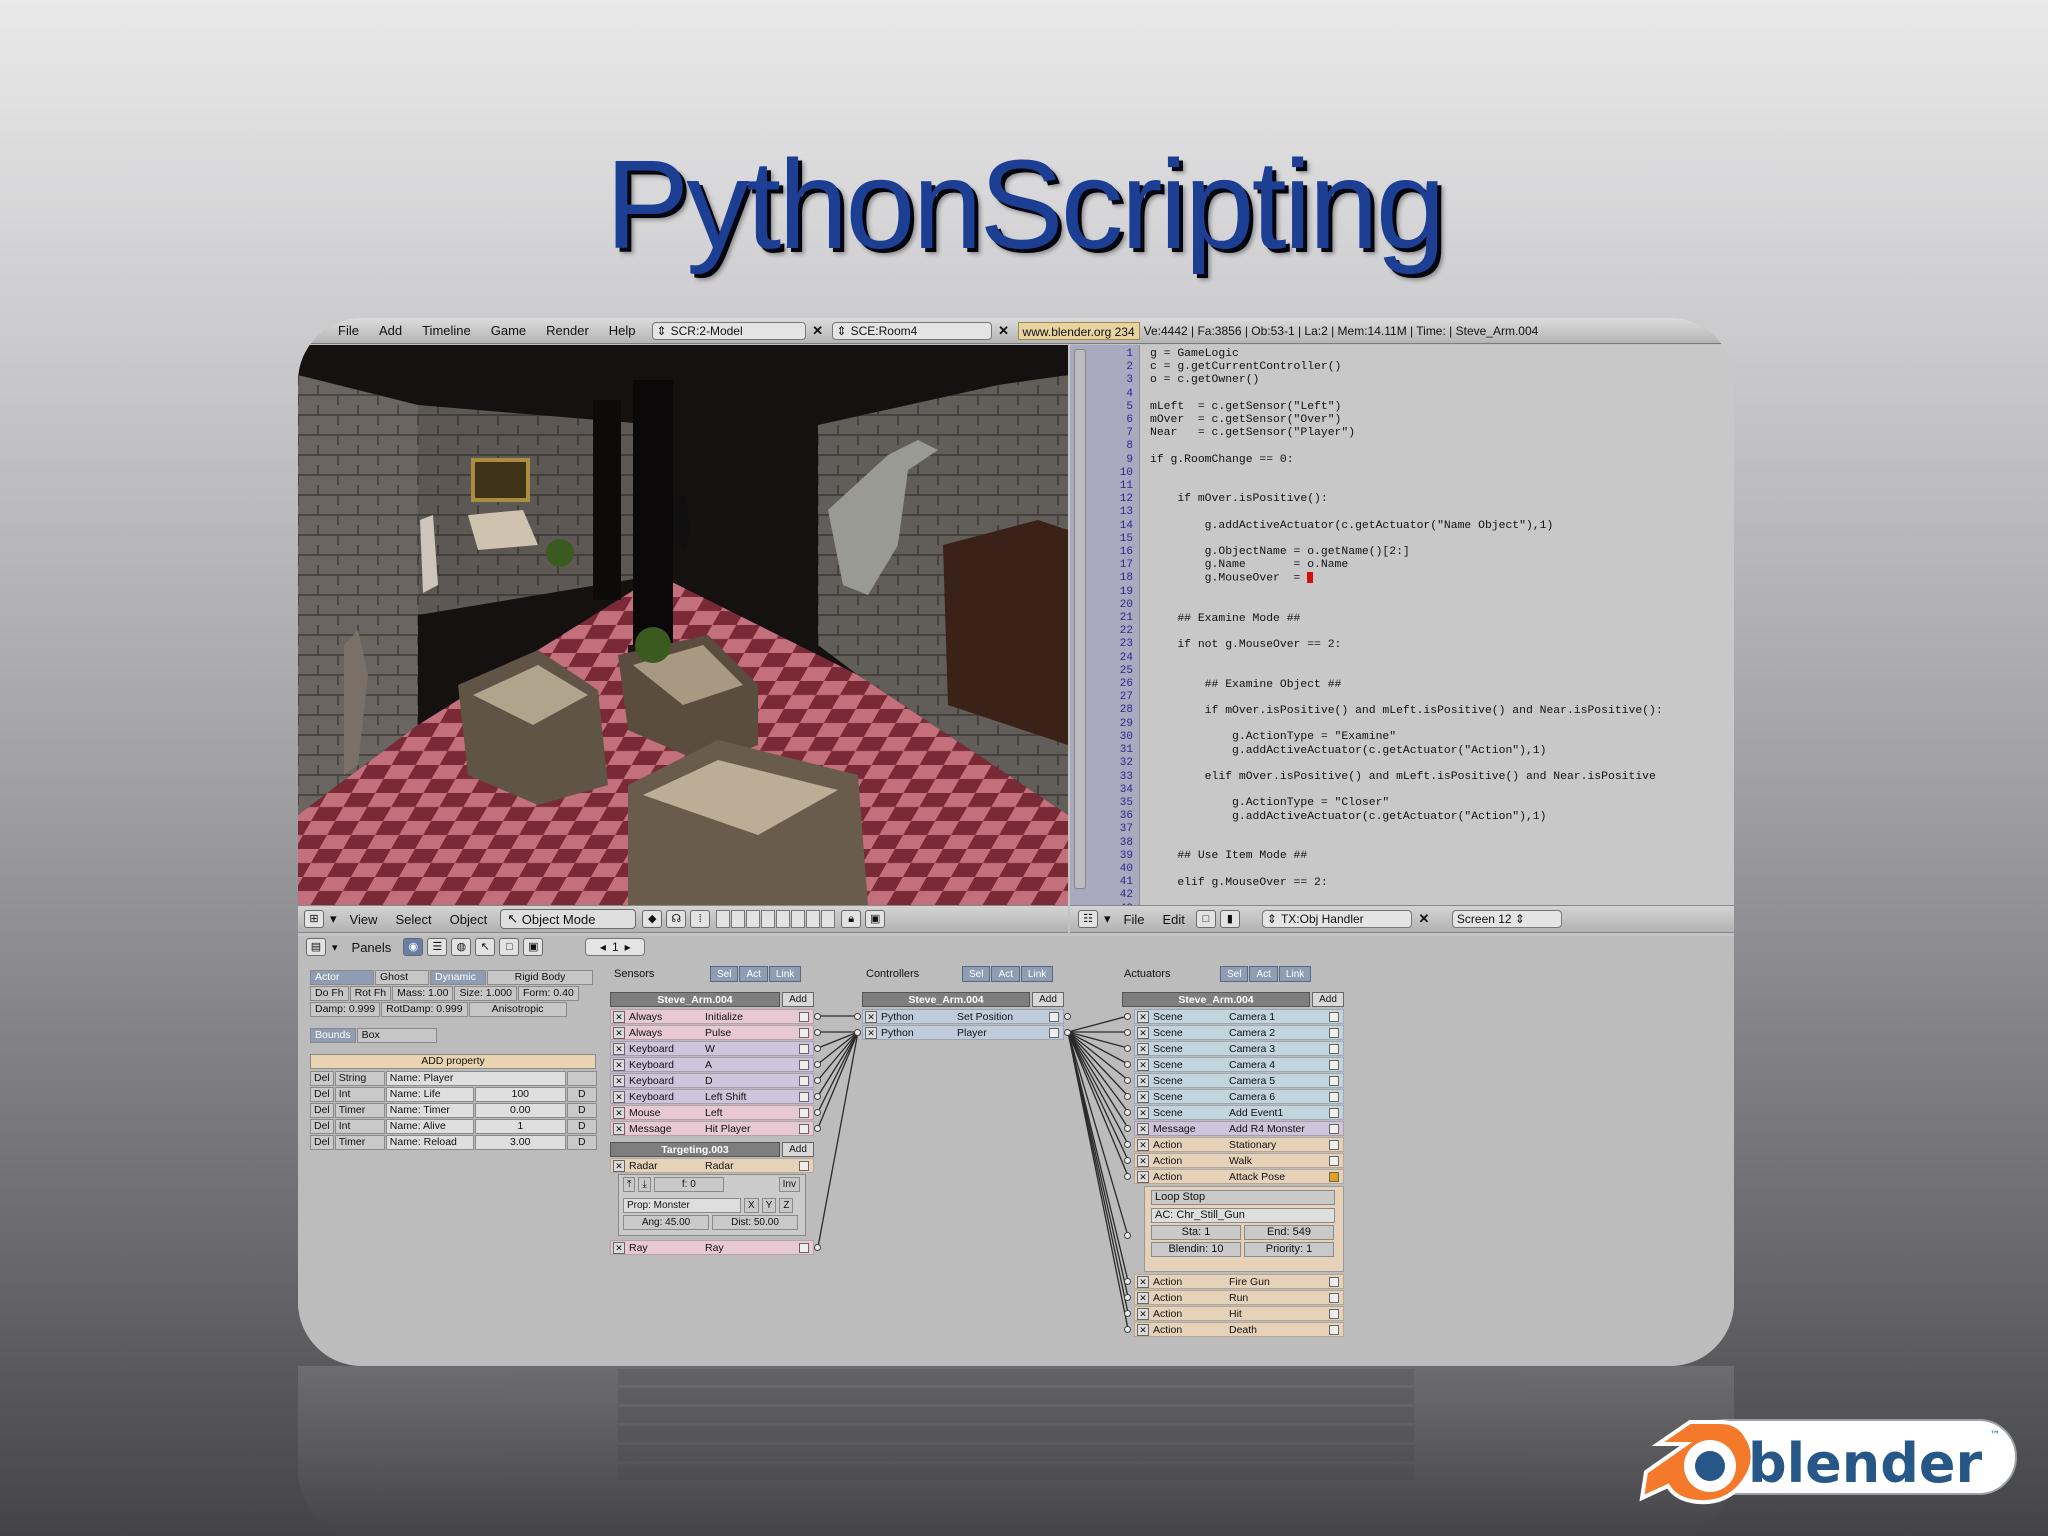  What do you see at coordinates (359, 1078) in the screenshot?
I see `property-type: String` at bounding box center [359, 1078].